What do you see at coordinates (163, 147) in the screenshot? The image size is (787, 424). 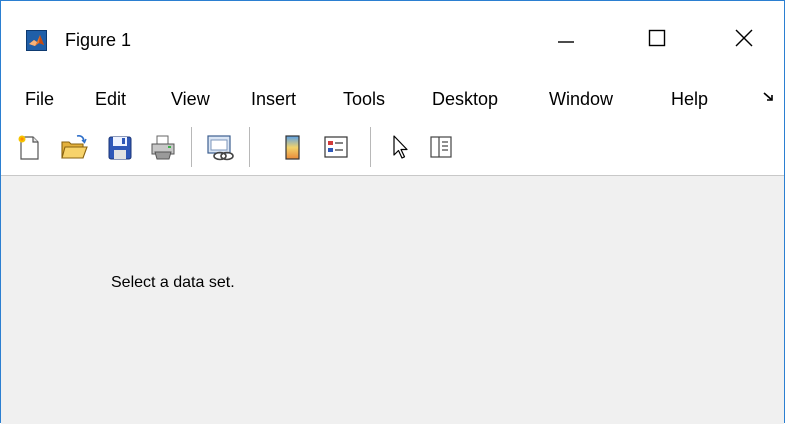 I see `print-figure-icon` at bounding box center [163, 147].